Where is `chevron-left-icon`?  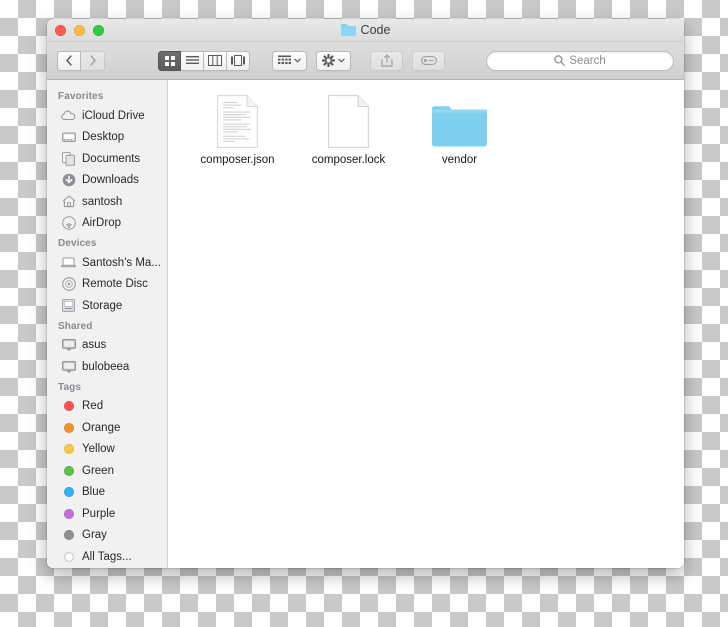 chevron-left-icon is located at coordinates (69, 60).